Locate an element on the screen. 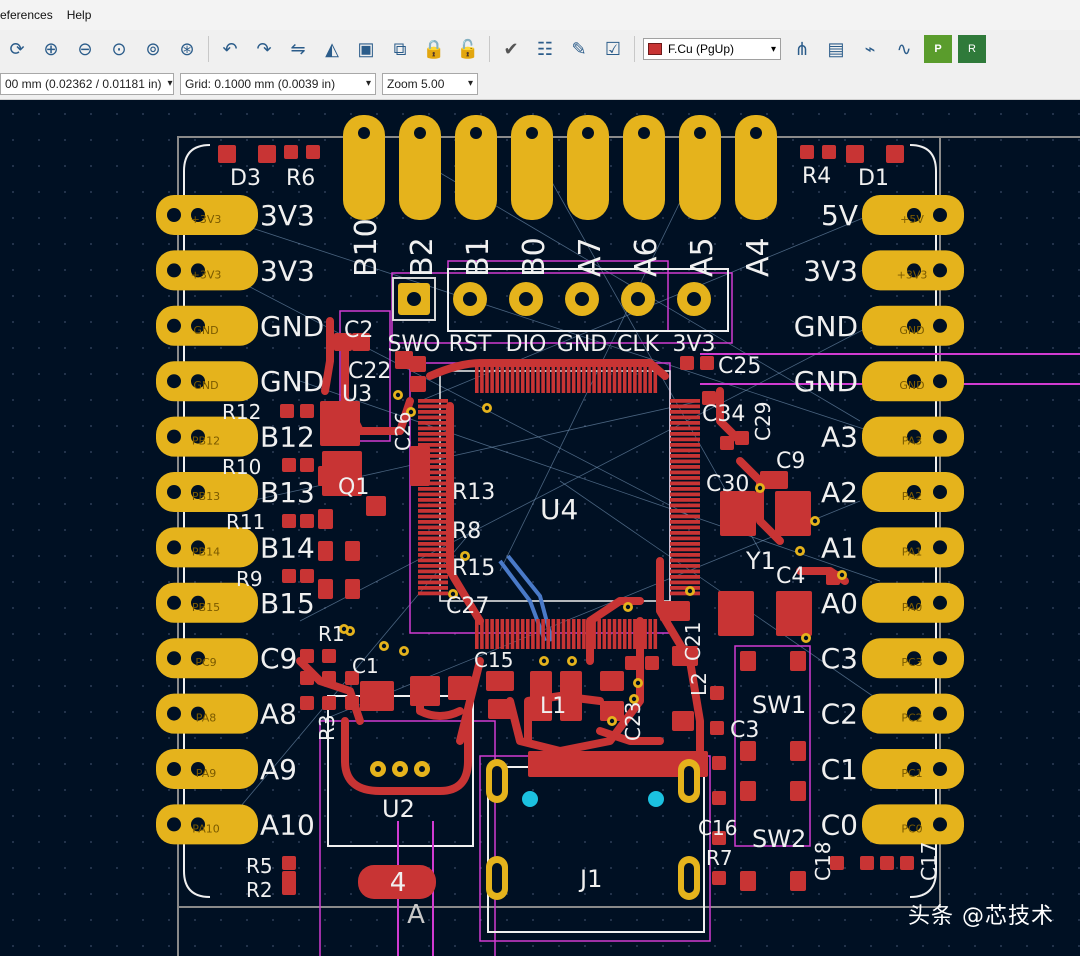  unlock-icon: 🔓 is located at coordinates (468, 49).